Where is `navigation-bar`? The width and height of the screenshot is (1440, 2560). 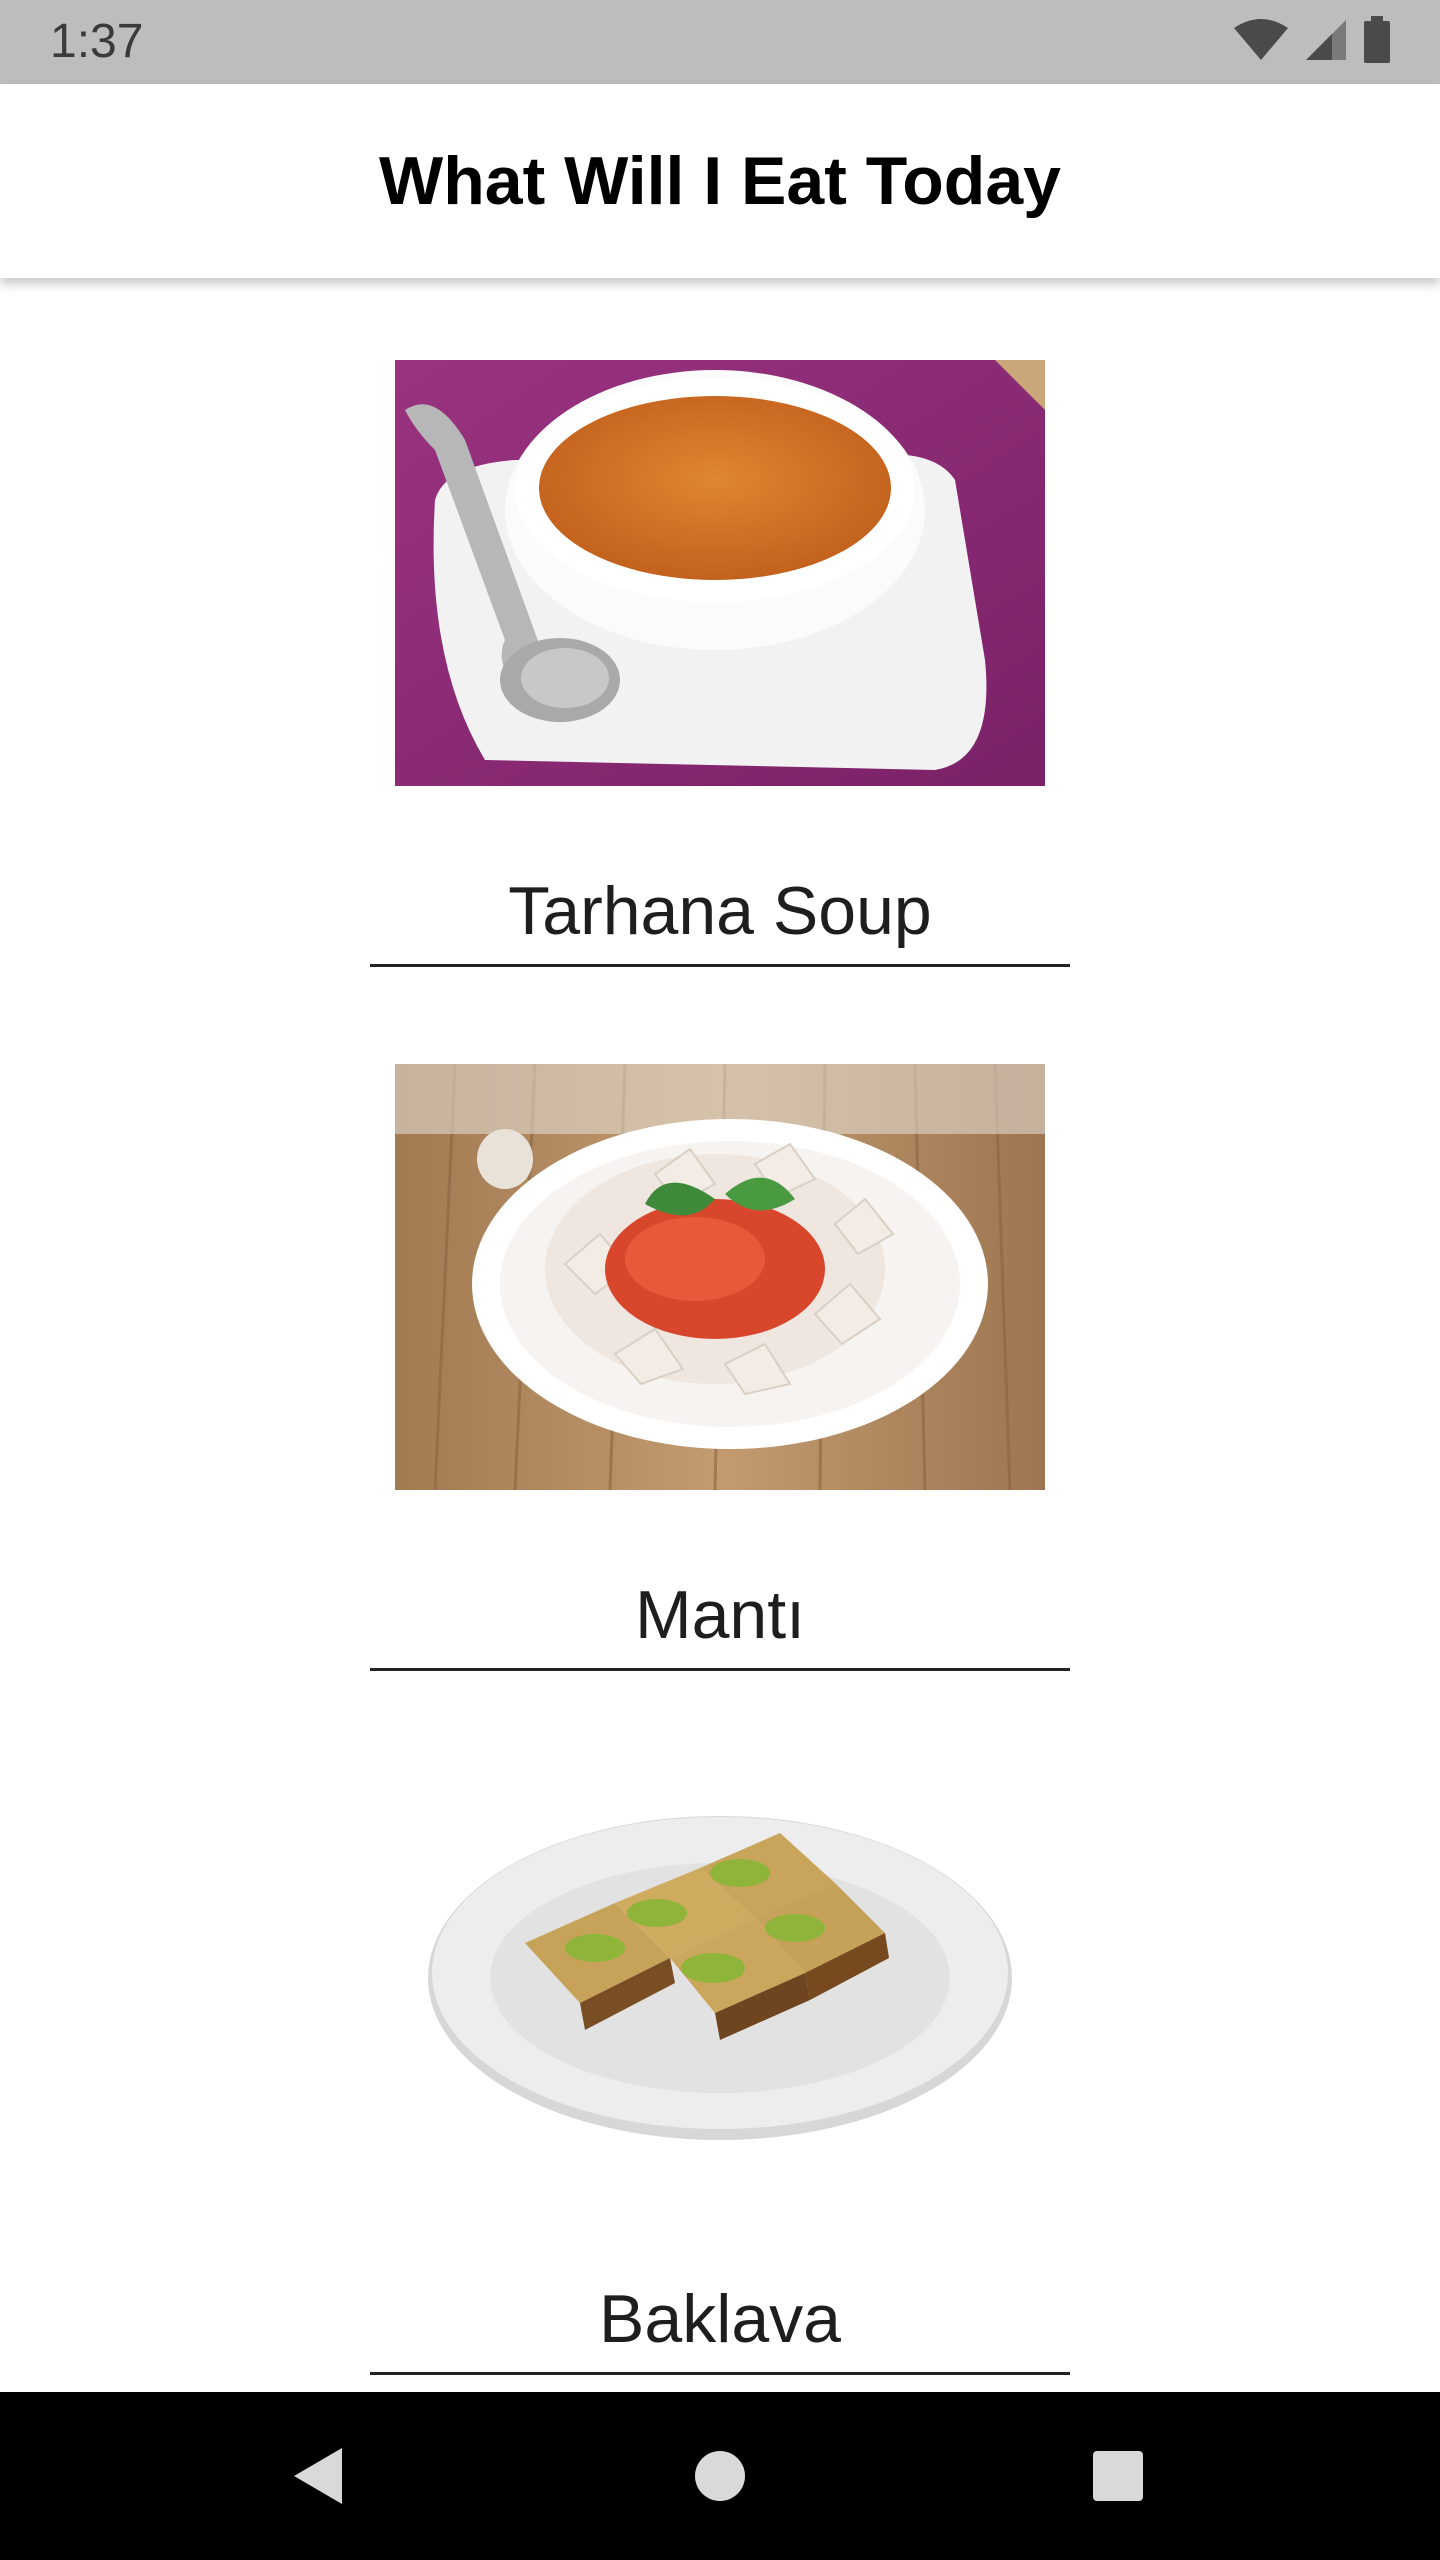 navigation-bar is located at coordinates (720, 2476).